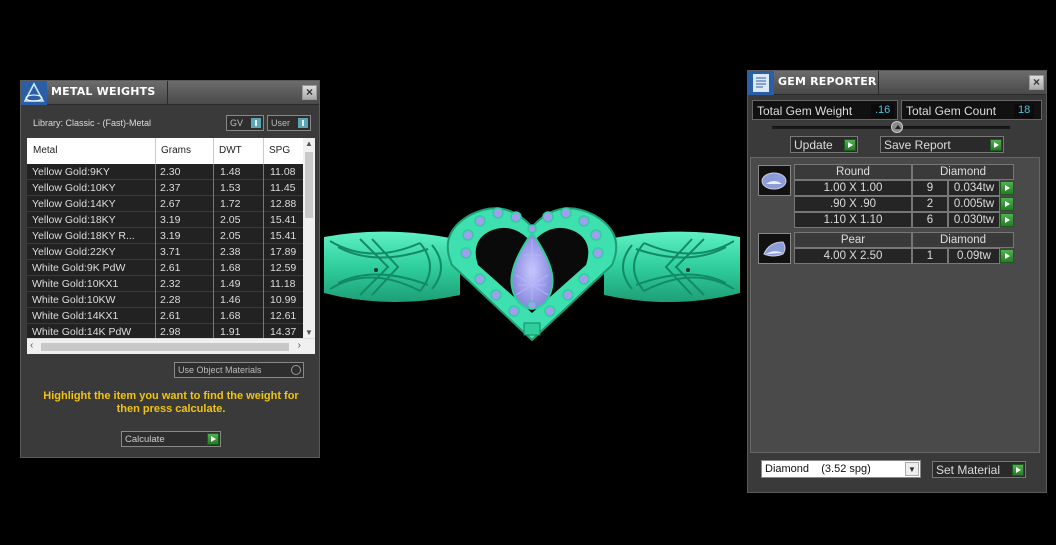 The image size is (1056, 545). What do you see at coordinates (532, 270) in the screenshot?
I see `ring-3d-viewport` at bounding box center [532, 270].